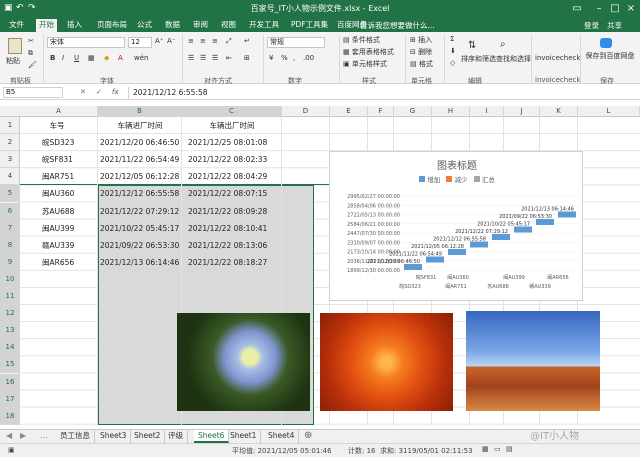  Describe the element at coordinates (614, 25) in the screenshot. I see `share-button: 共享` at that location.